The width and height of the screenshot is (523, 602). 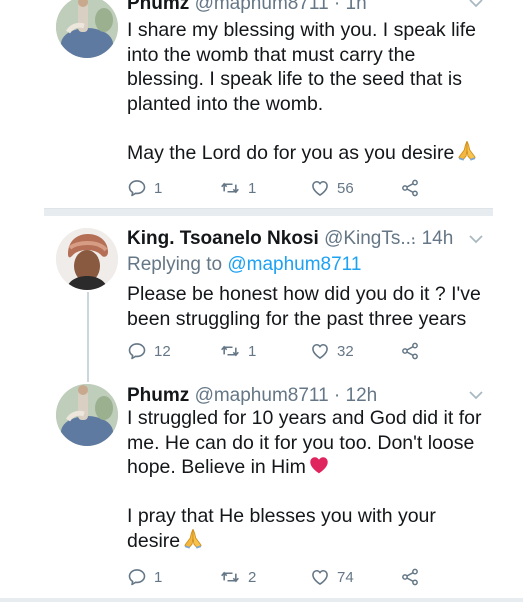 I want to click on text-line: been struggling for the past three years, so click(x=297, y=318).